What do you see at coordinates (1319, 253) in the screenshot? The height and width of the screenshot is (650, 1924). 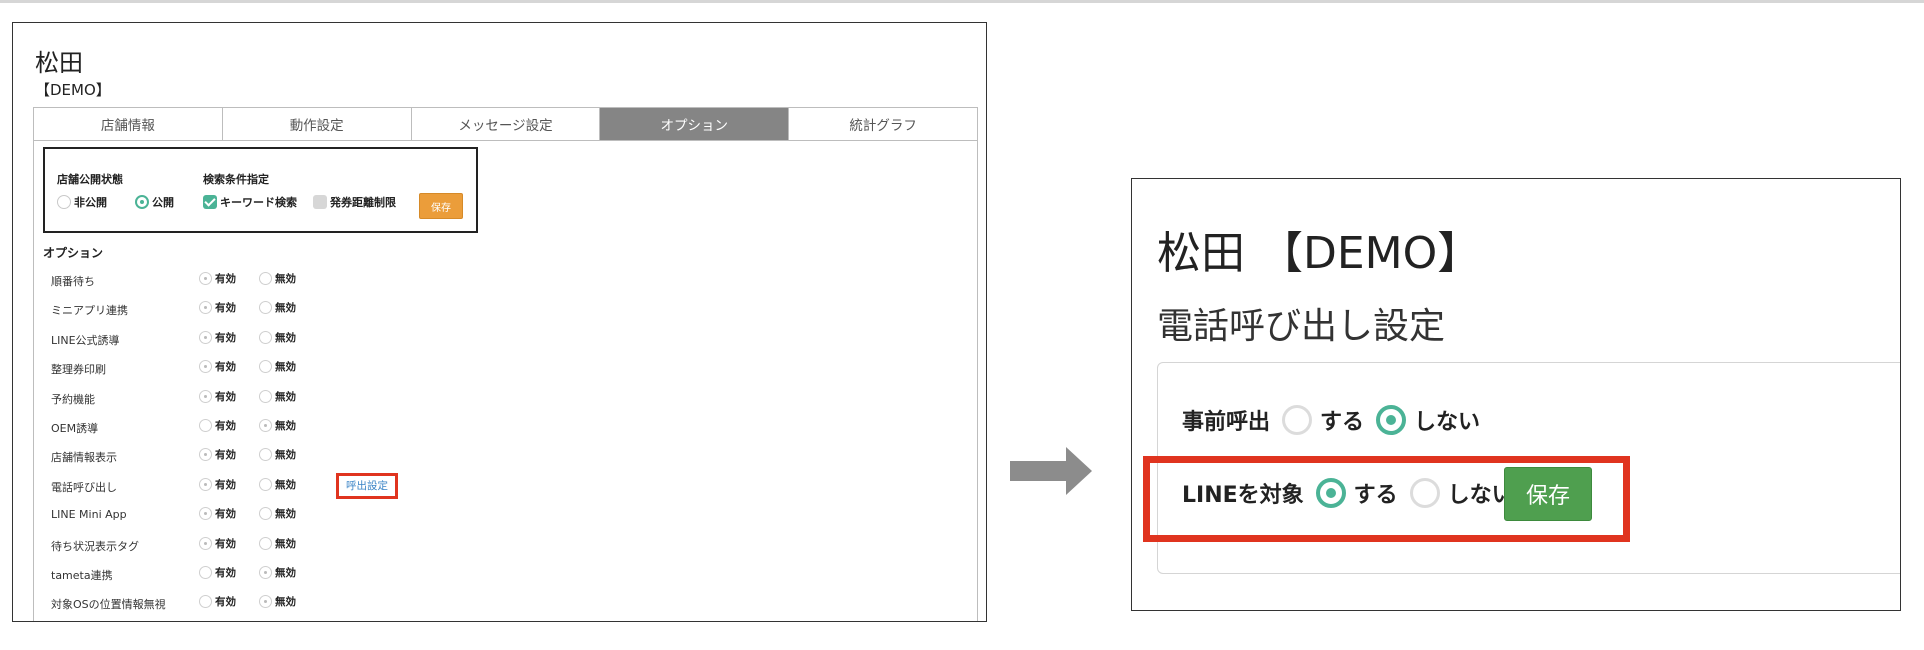 I see `page-title: 松田 【DEMO】` at bounding box center [1319, 253].